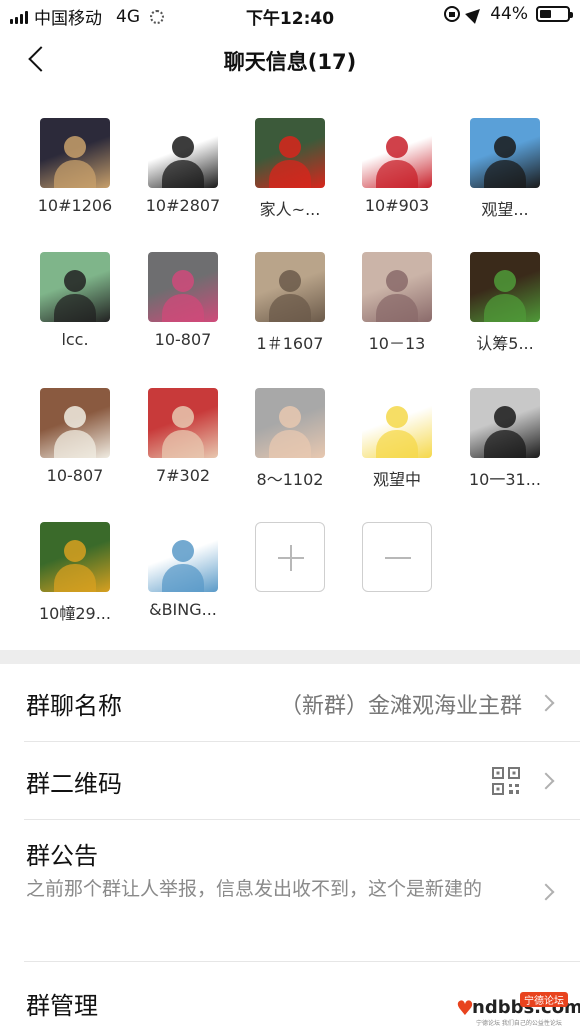 Image resolution: width=580 pixels, height=1031 pixels. What do you see at coordinates (183, 475) in the screenshot?
I see `member-name: 7#302` at bounding box center [183, 475].